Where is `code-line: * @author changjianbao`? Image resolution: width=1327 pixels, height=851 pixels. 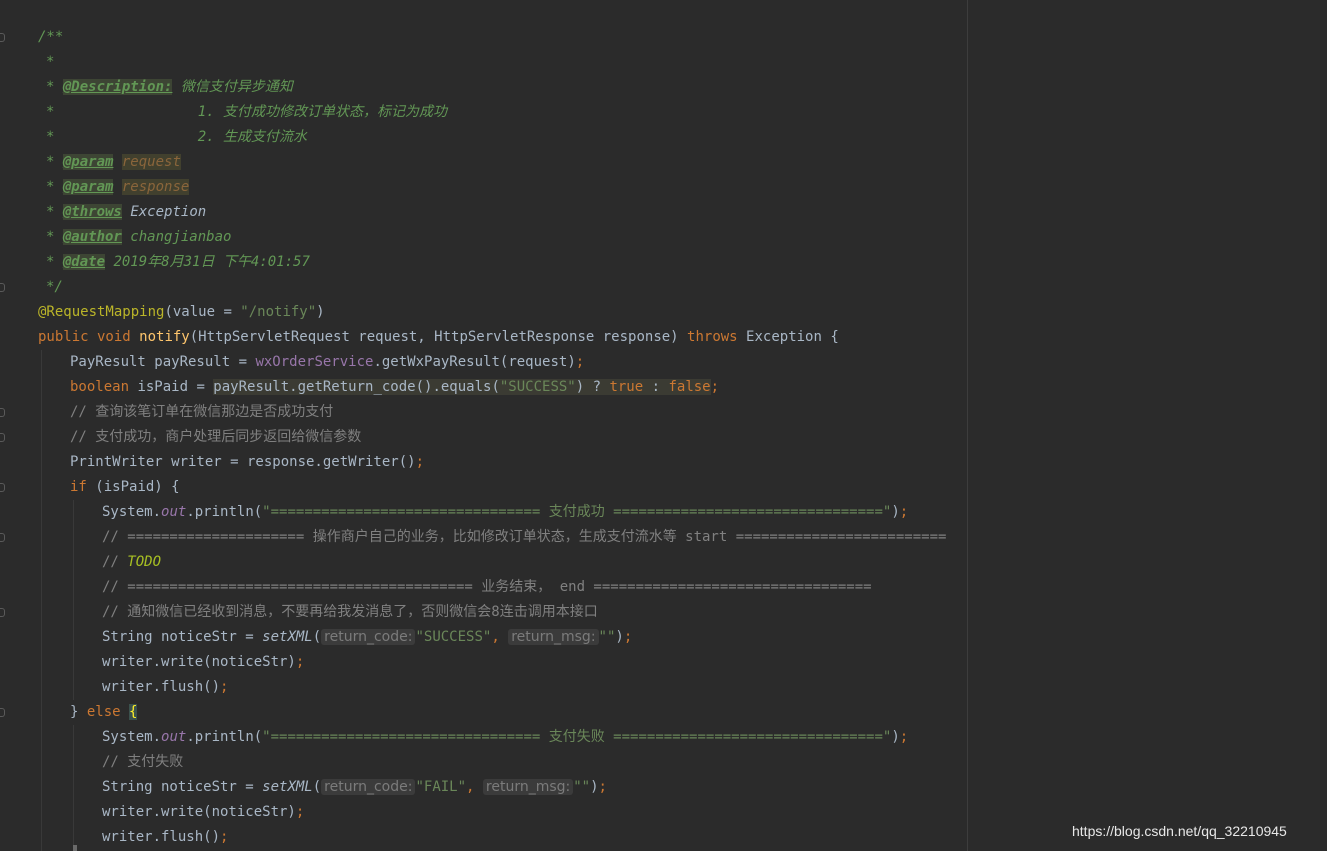
code-line: * @author changjianbao is located at coordinates (138, 237).